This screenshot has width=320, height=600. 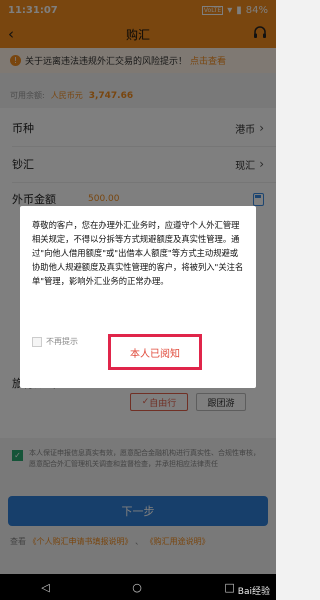 I want to click on acknowledge-button: 本人已阅知, so click(x=155, y=352).